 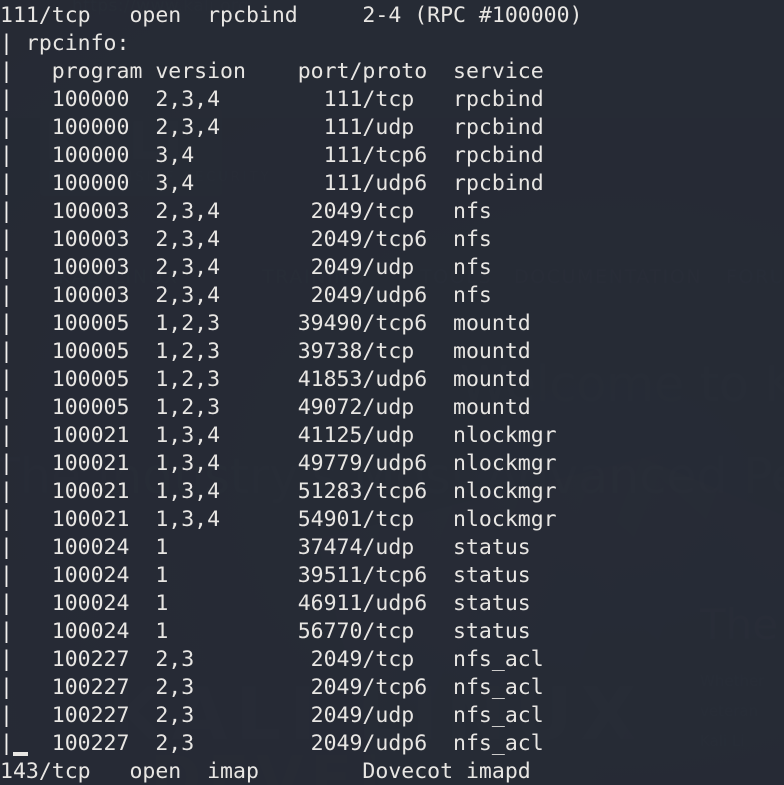 What do you see at coordinates (77, 43) in the screenshot?
I see `terminal-line-text: rpcinfo:` at bounding box center [77, 43].